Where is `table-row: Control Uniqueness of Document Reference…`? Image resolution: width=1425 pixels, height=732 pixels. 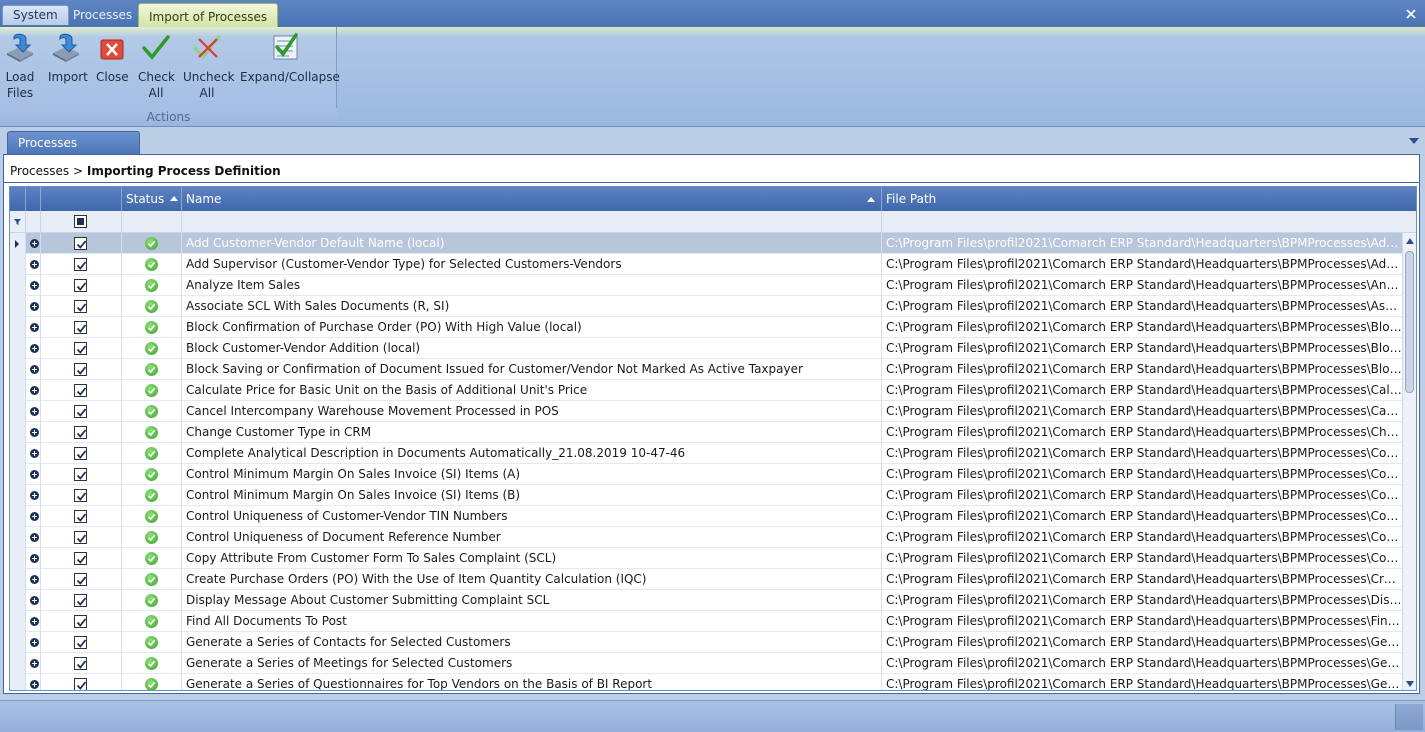 table-row: Control Uniqueness of Document Reference… is located at coordinates (707, 537).